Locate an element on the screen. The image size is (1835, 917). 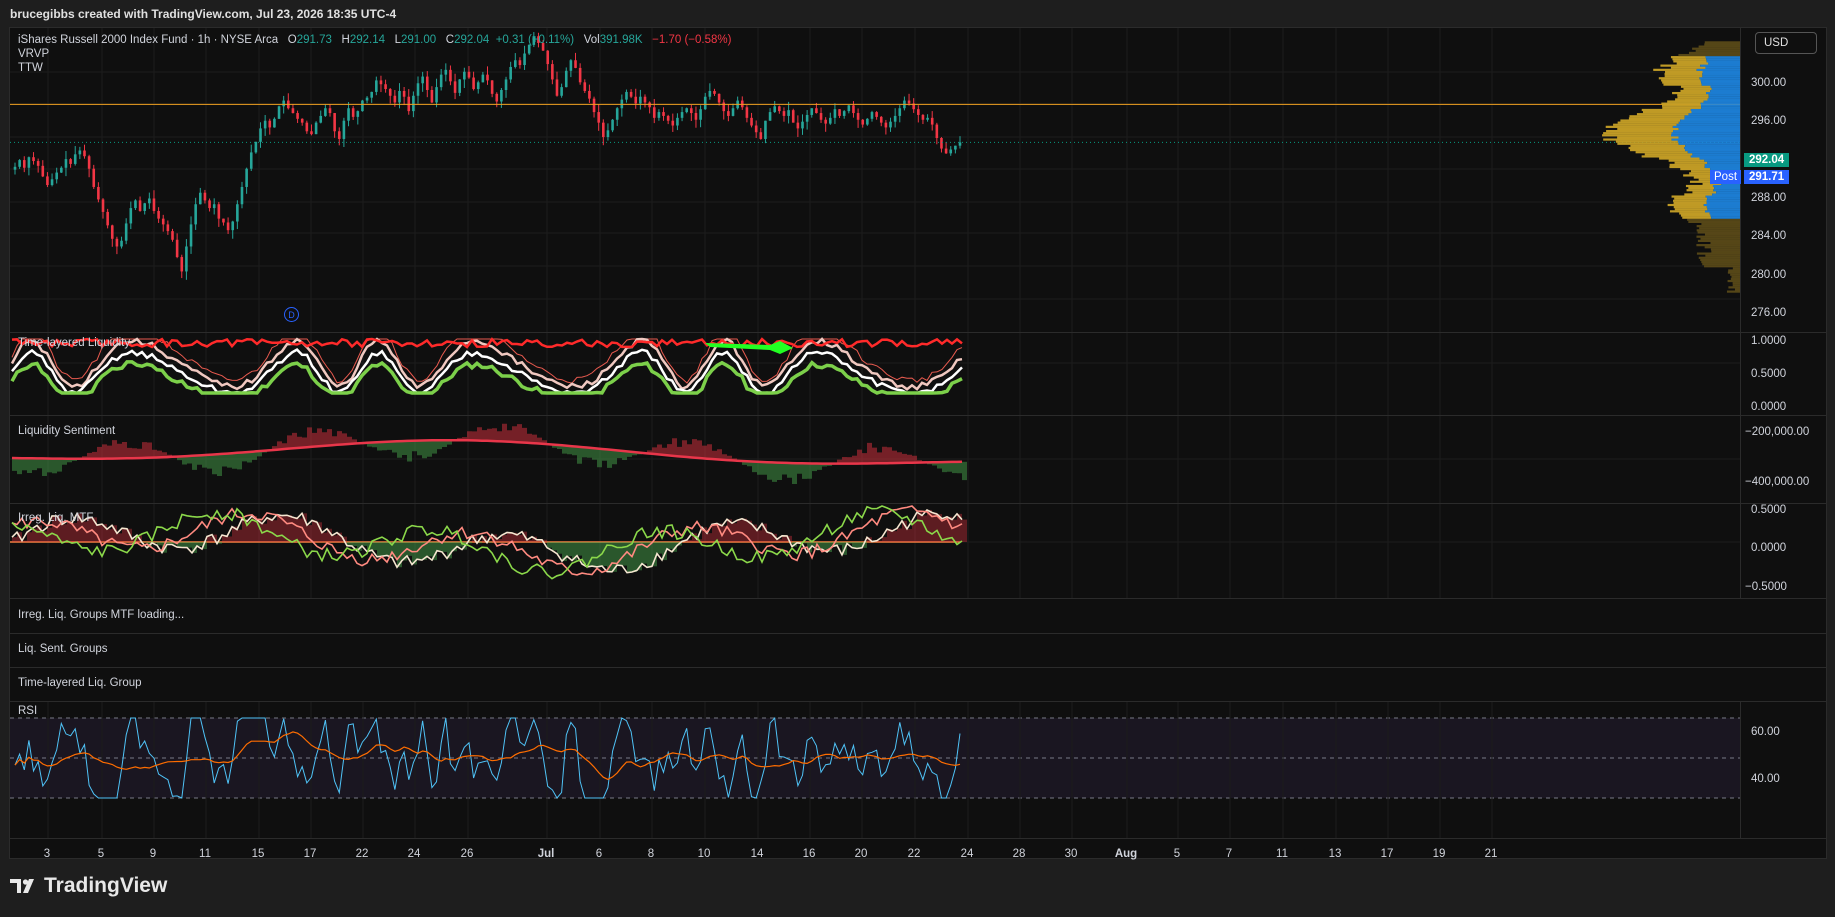
tradingview-logo: TradingView is located at coordinates (88, 886).